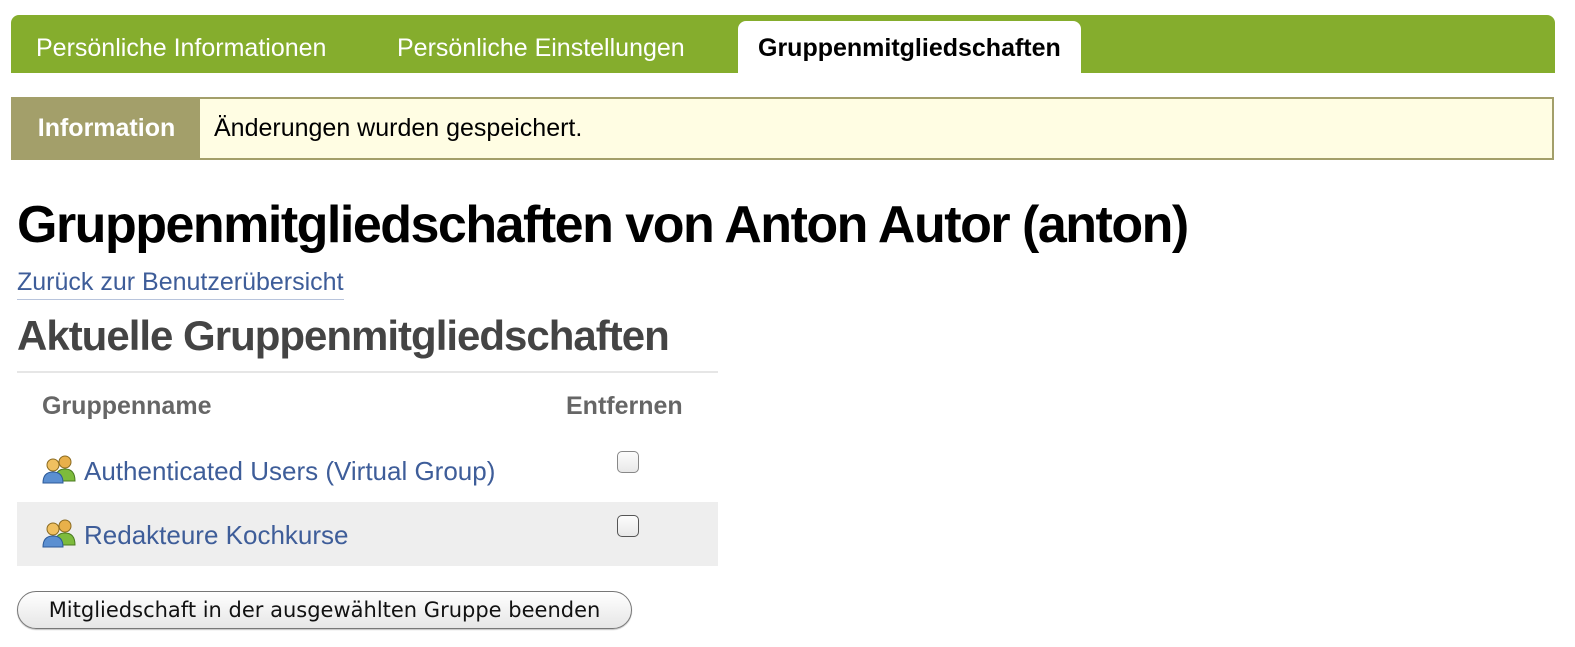 The width and height of the screenshot is (1575, 647). I want to click on section-divider, so click(367, 372).